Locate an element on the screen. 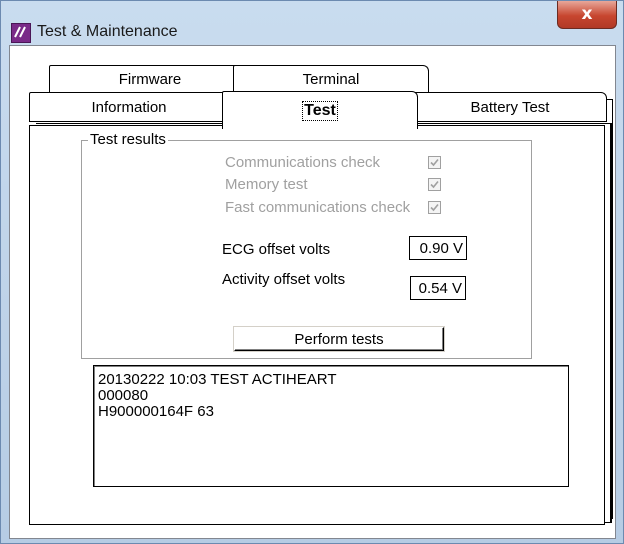 The image size is (624, 544). log-line: 20130222 10:03 TEST ACTIHEART is located at coordinates (217, 379).